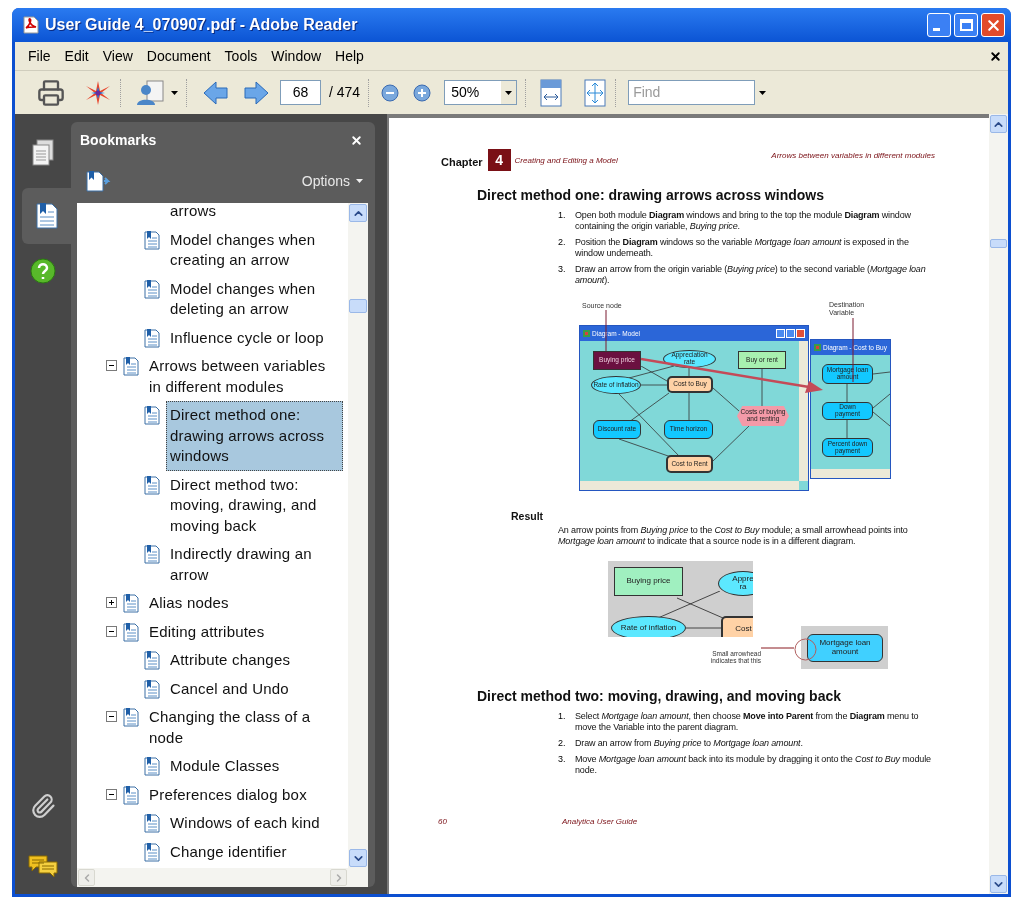  I want to click on section-heading: Direct method one: drawing arrows across windows, so click(651, 195).